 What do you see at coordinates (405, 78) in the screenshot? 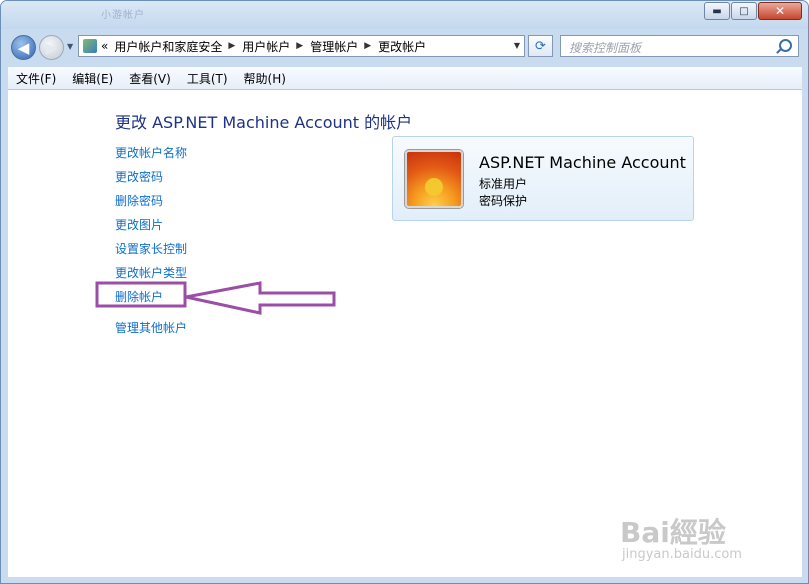
I see `menu-bar: 文件(F) 编辑(E) 查看(V) 工具(T) 帮助(H)` at bounding box center [405, 78].